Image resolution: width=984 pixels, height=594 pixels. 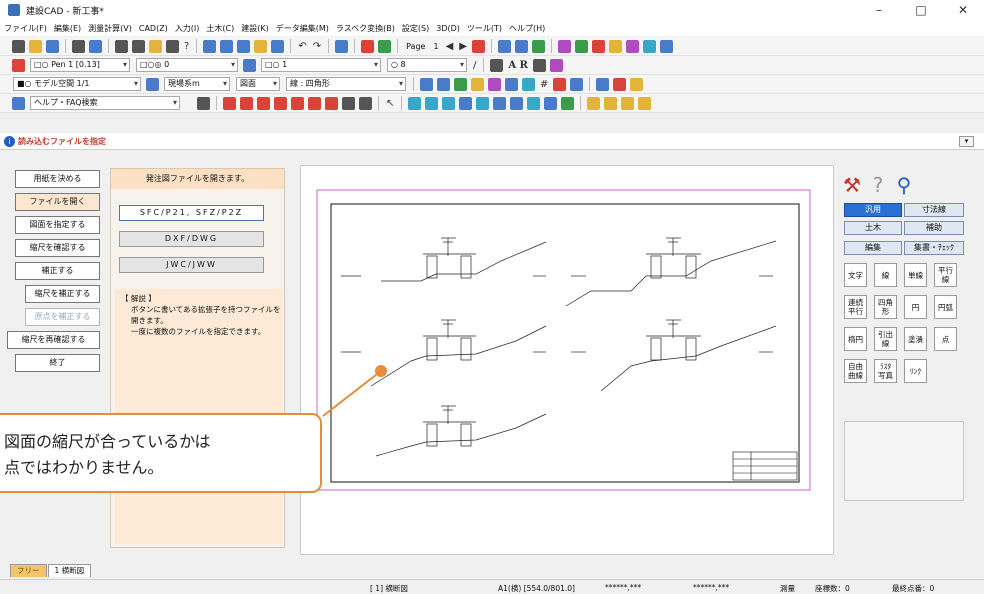 I want to click on layer-select: □○◎ 0, so click(x=187, y=65).